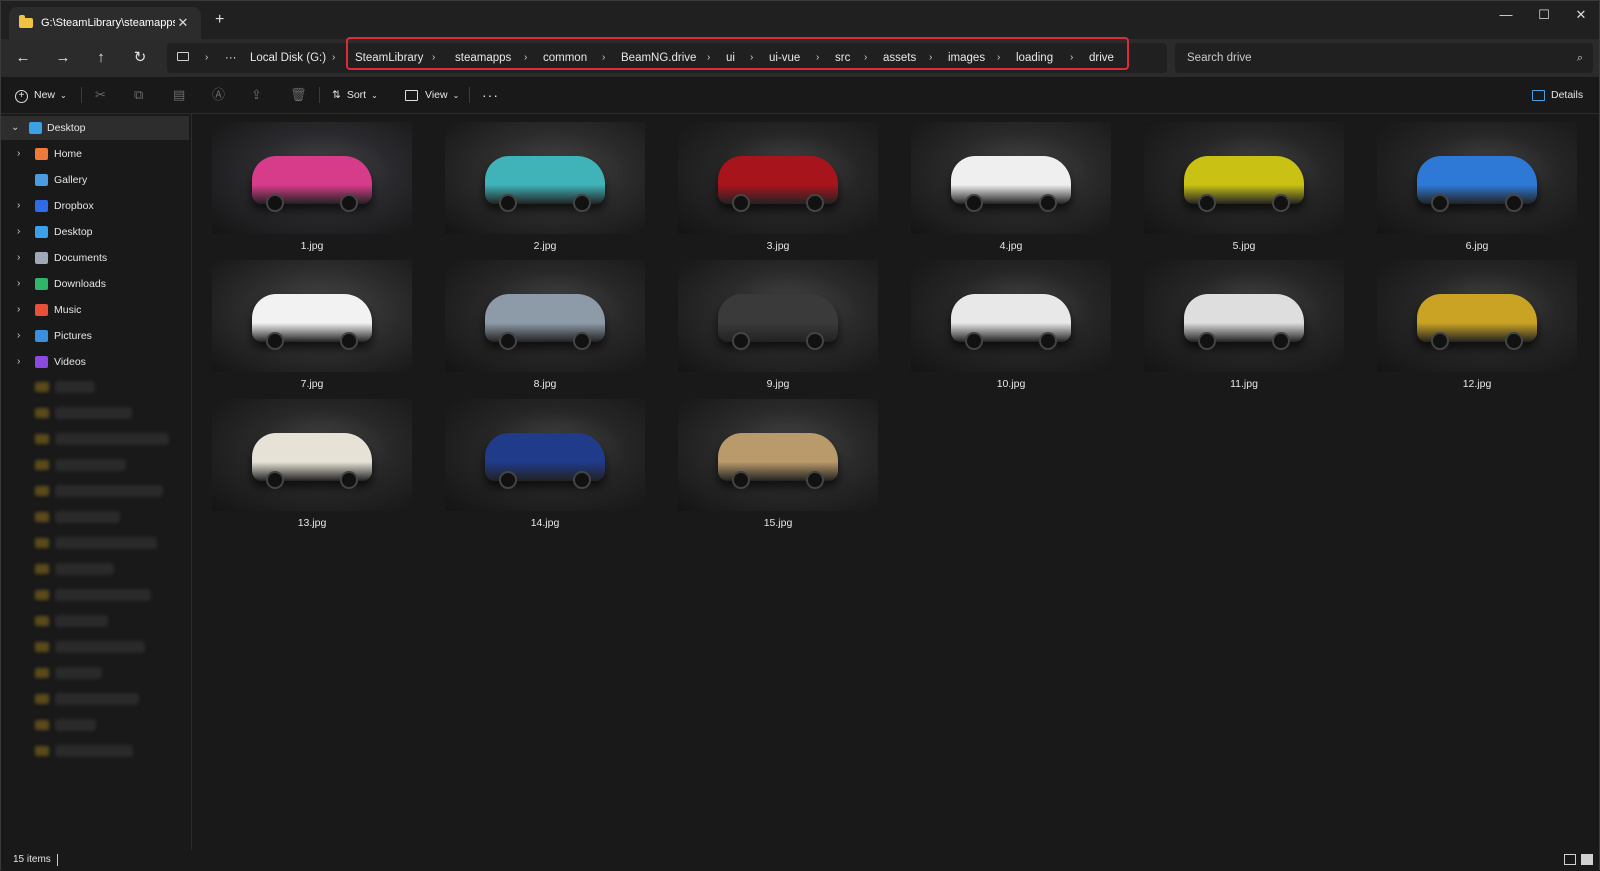  Describe the element at coordinates (219, 20) in the screenshot. I see `new-tab-icon: +` at that location.